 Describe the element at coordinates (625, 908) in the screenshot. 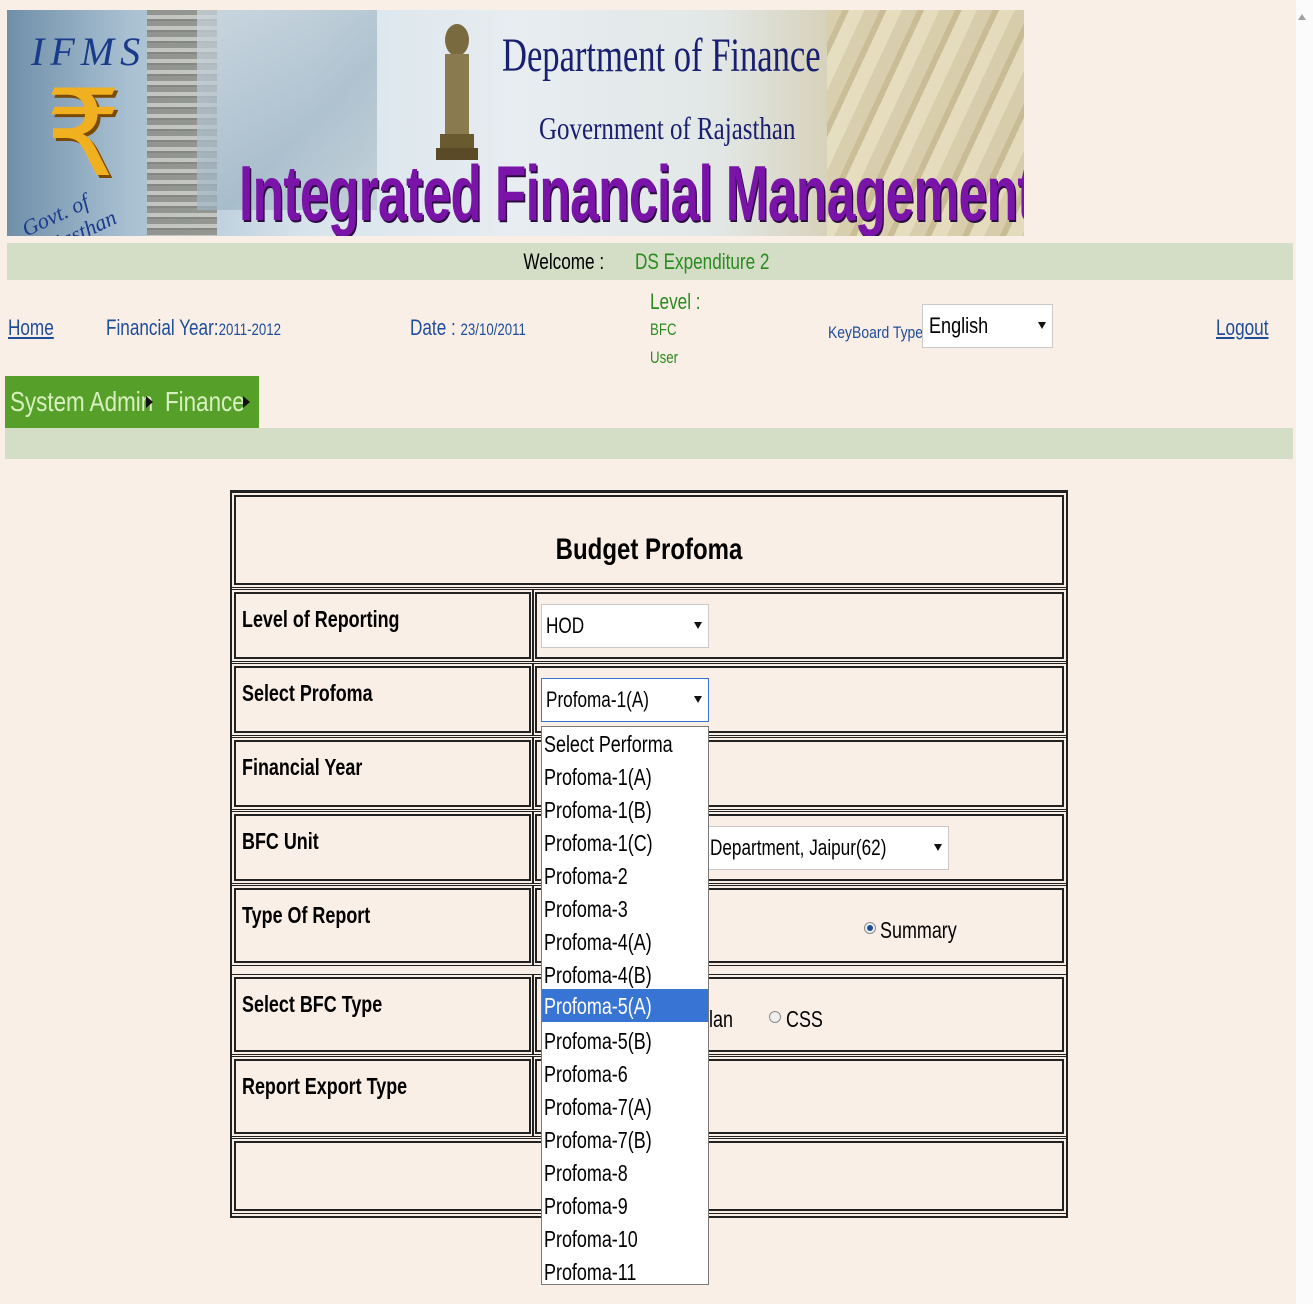

I see `dropdown-option: Profoma-3` at that location.